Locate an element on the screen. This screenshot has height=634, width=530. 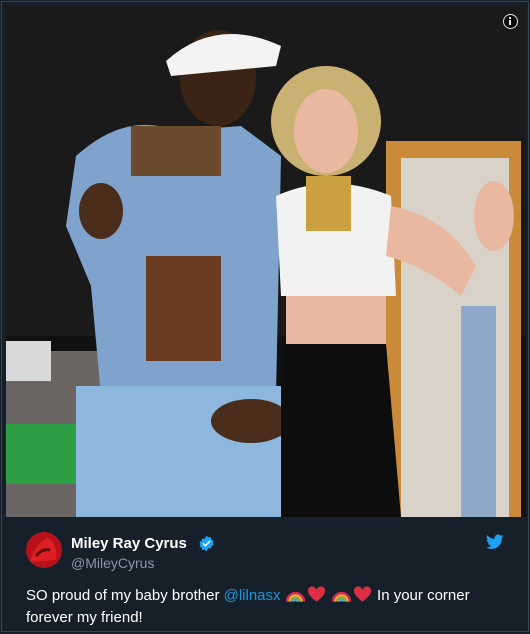
tweet-text-before: SO proud of my baby brother is located at coordinates (125, 595).